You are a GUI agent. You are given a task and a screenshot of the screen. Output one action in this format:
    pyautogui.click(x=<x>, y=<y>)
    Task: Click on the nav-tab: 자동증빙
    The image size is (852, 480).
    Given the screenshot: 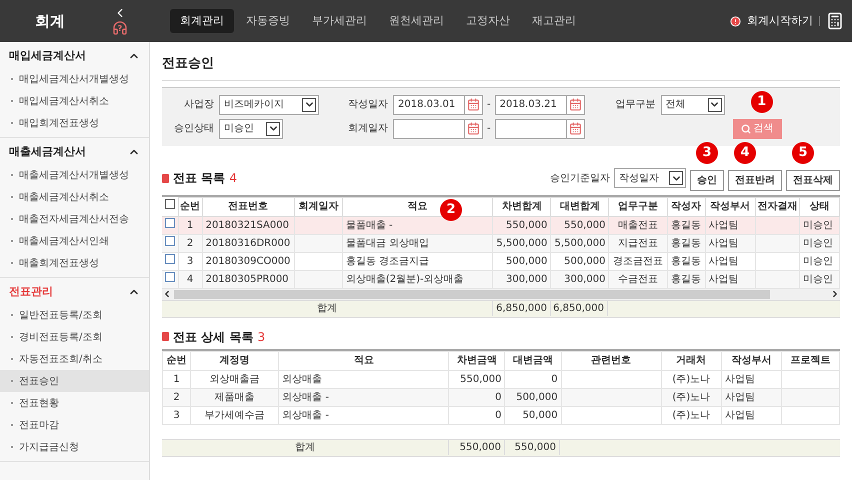 What is the action you would take?
    pyautogui.click(x=268, y=21)
    